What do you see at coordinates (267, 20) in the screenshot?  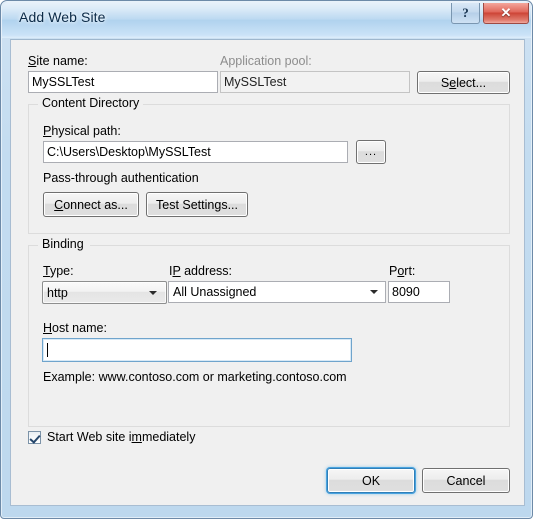 I see `titlebar: Add Web Site ? ✕` at bounding box center [267, 20].